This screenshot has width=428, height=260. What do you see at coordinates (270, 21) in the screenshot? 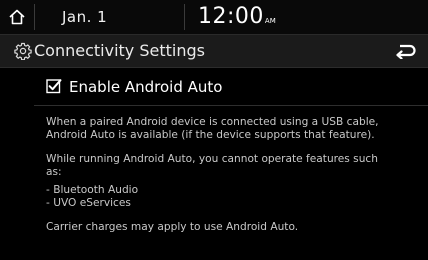
I see `clock-ampm: AM` at bounding box center [270, 21].